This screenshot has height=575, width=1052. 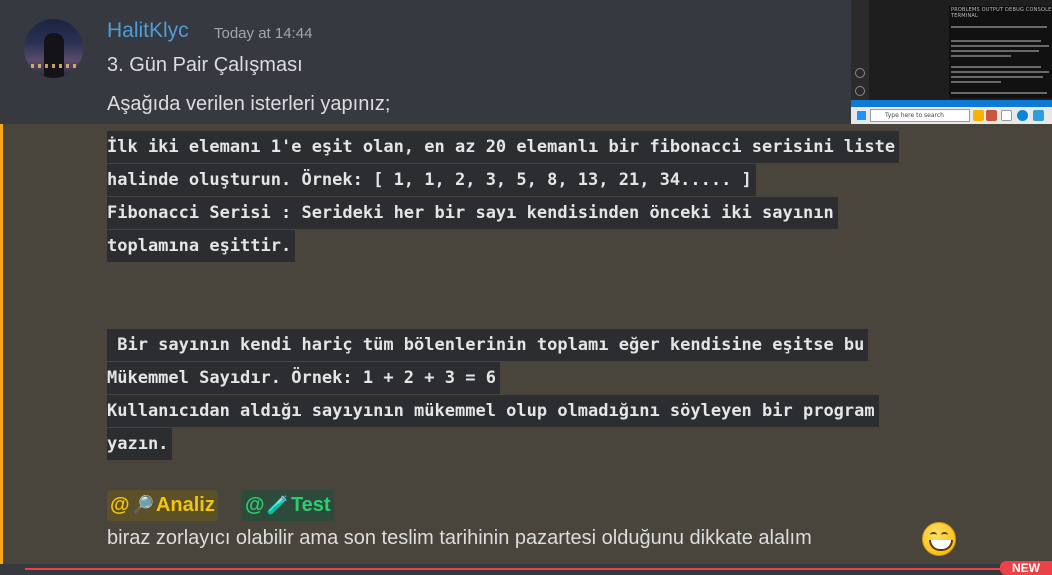 What do you see at coordinates (1038, 115) in the screenshot?
I see `vscode-icon` at bounding box center [1038, 115].